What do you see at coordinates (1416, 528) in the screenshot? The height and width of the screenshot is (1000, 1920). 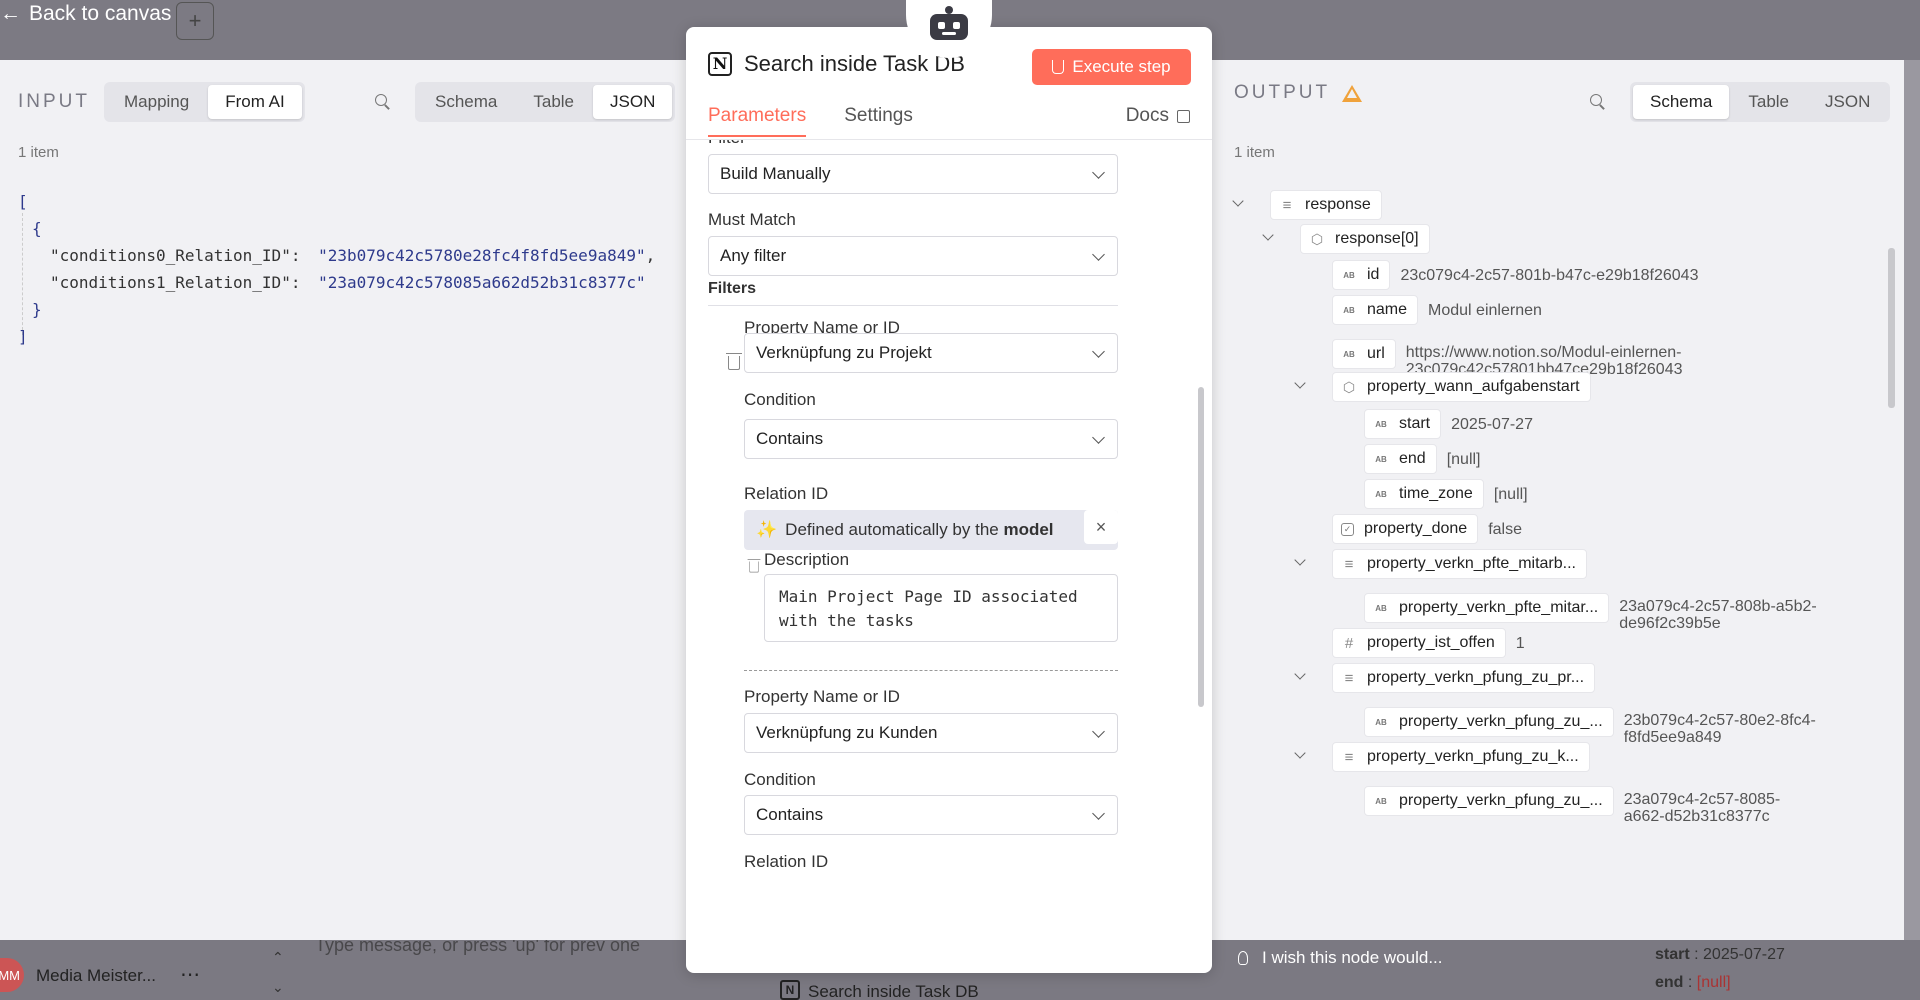 I see `schema-field-key: property_done` at bounding box center [1416, 528].